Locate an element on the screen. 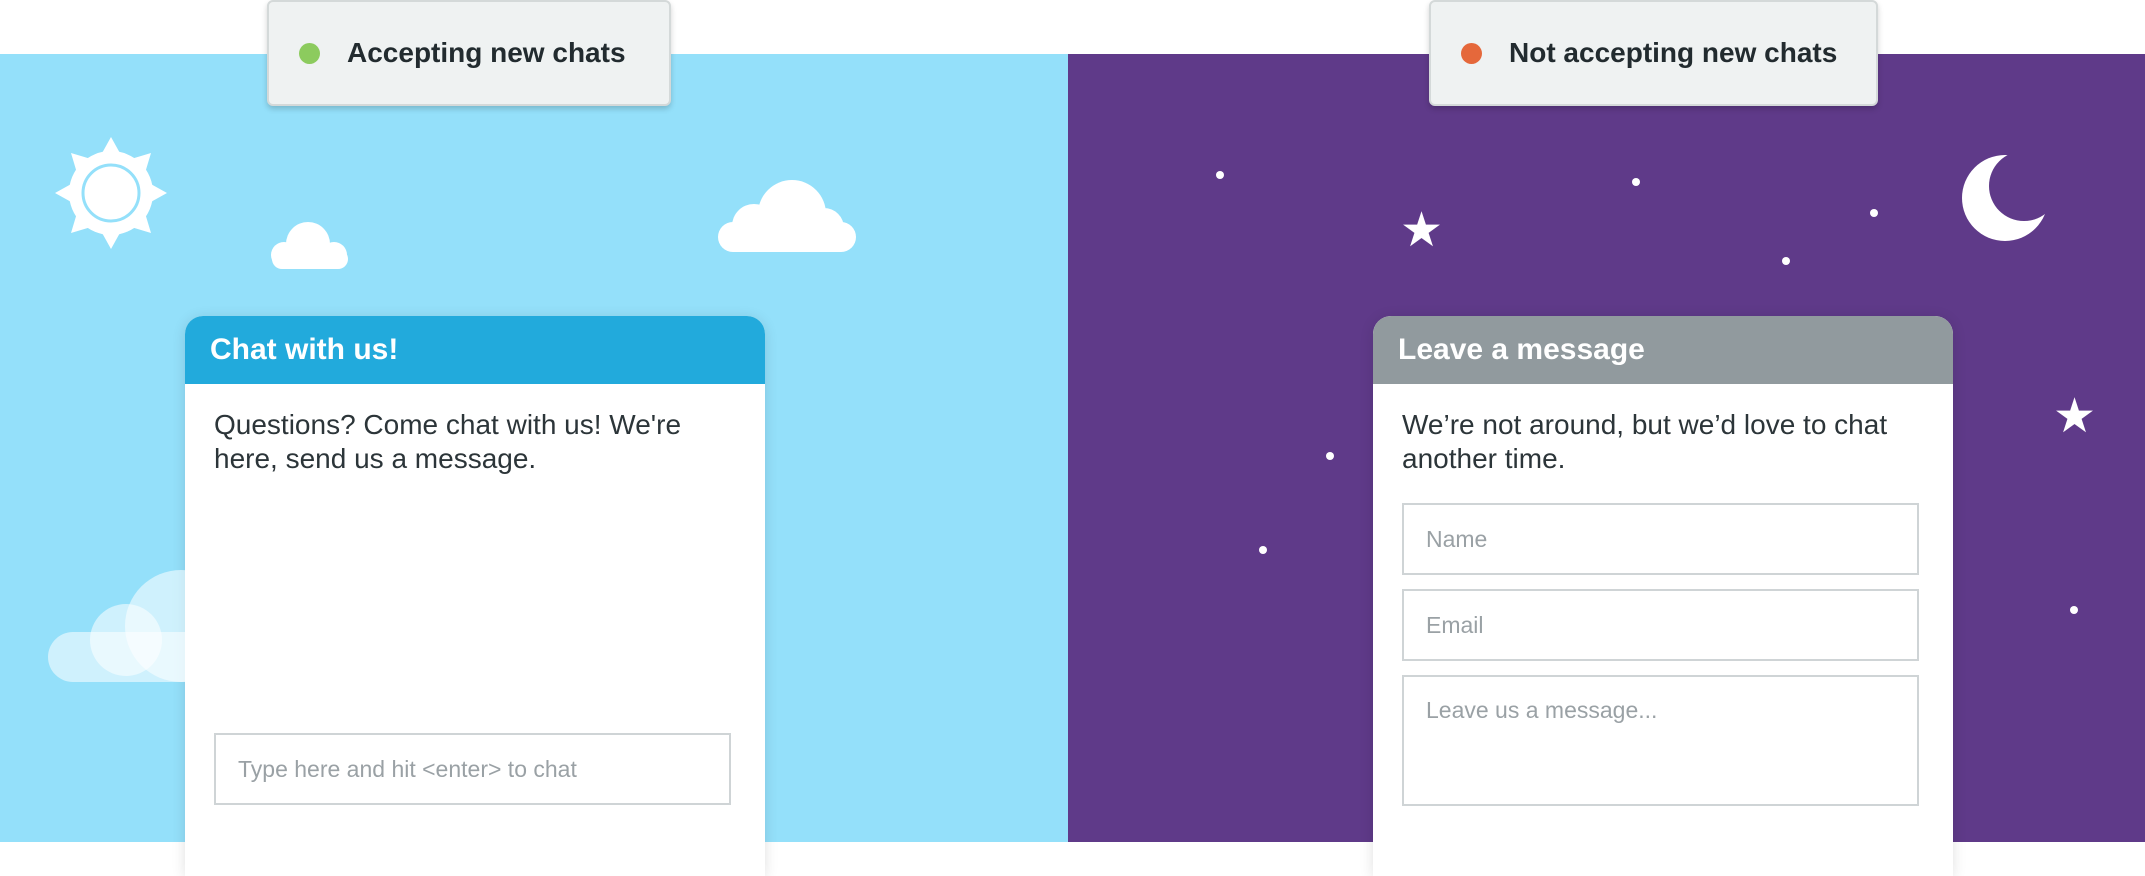 The image size is (2145, 876). status-label: Not accepting new chats is located at coordinates (1673, 52).